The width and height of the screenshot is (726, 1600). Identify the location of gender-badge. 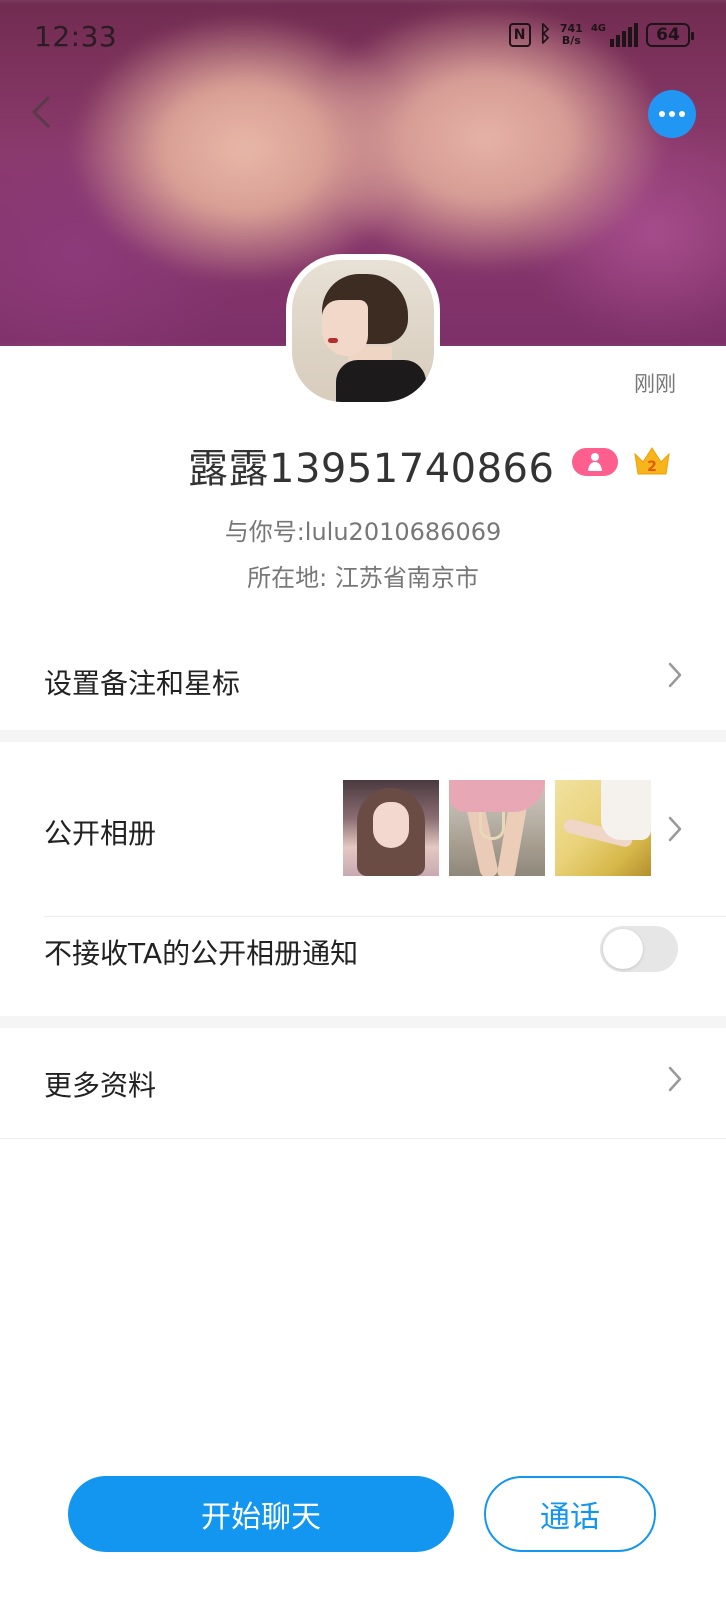
(595, 462).